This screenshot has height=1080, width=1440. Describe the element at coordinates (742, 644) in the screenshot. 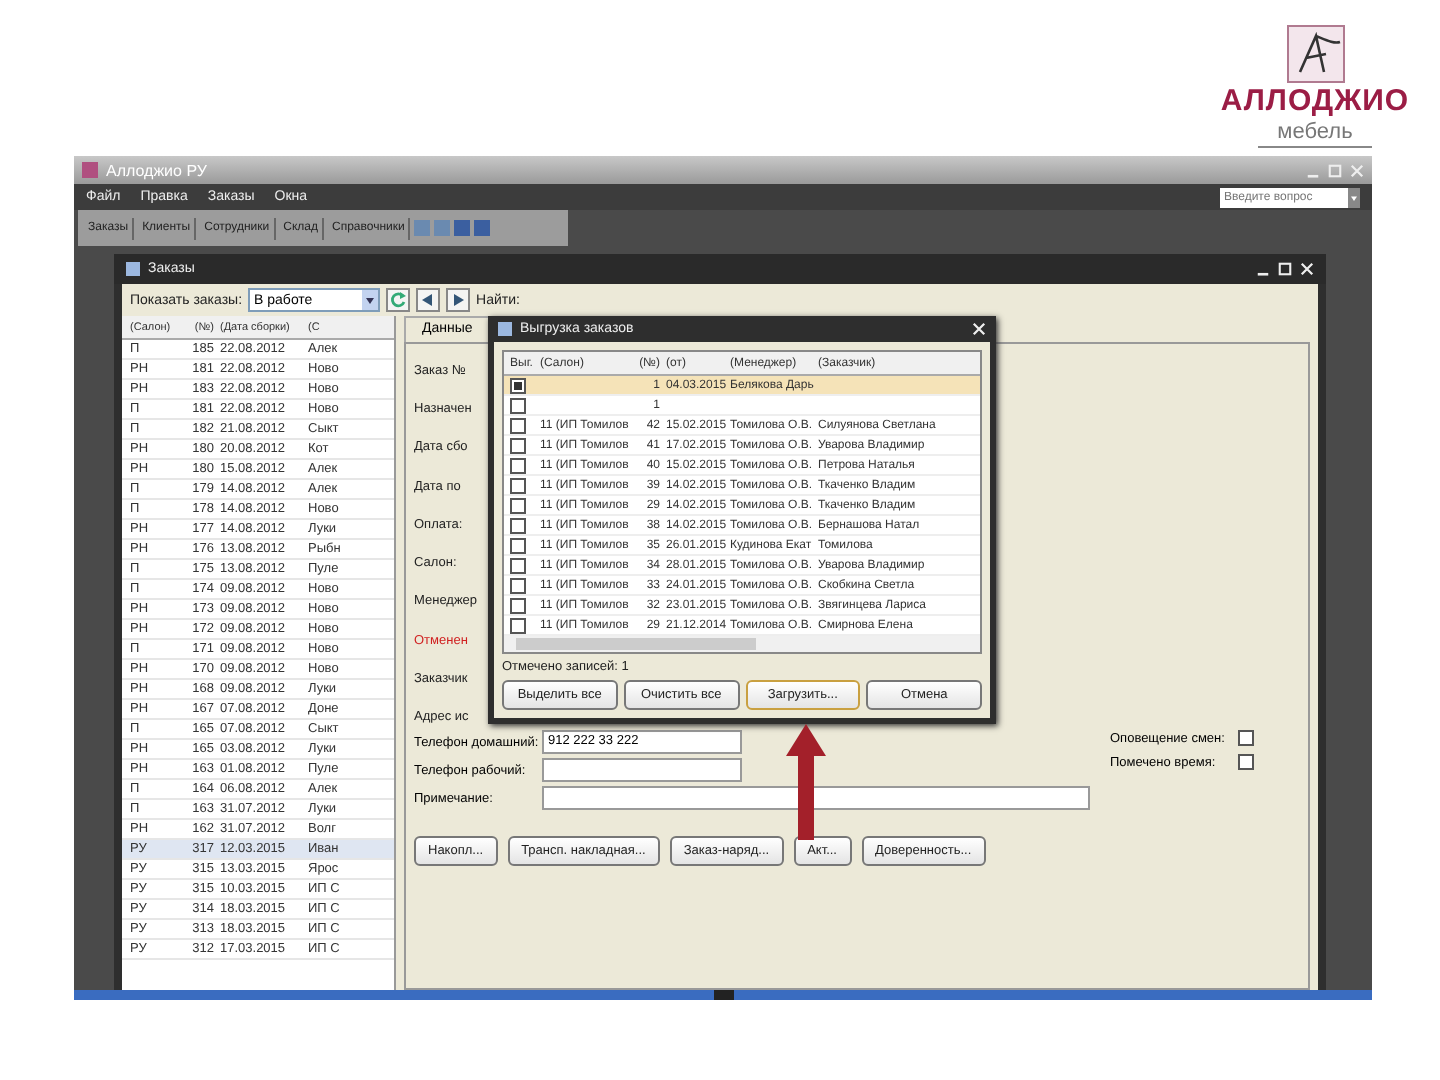

I see `horizontal-scrollbar` at that location.